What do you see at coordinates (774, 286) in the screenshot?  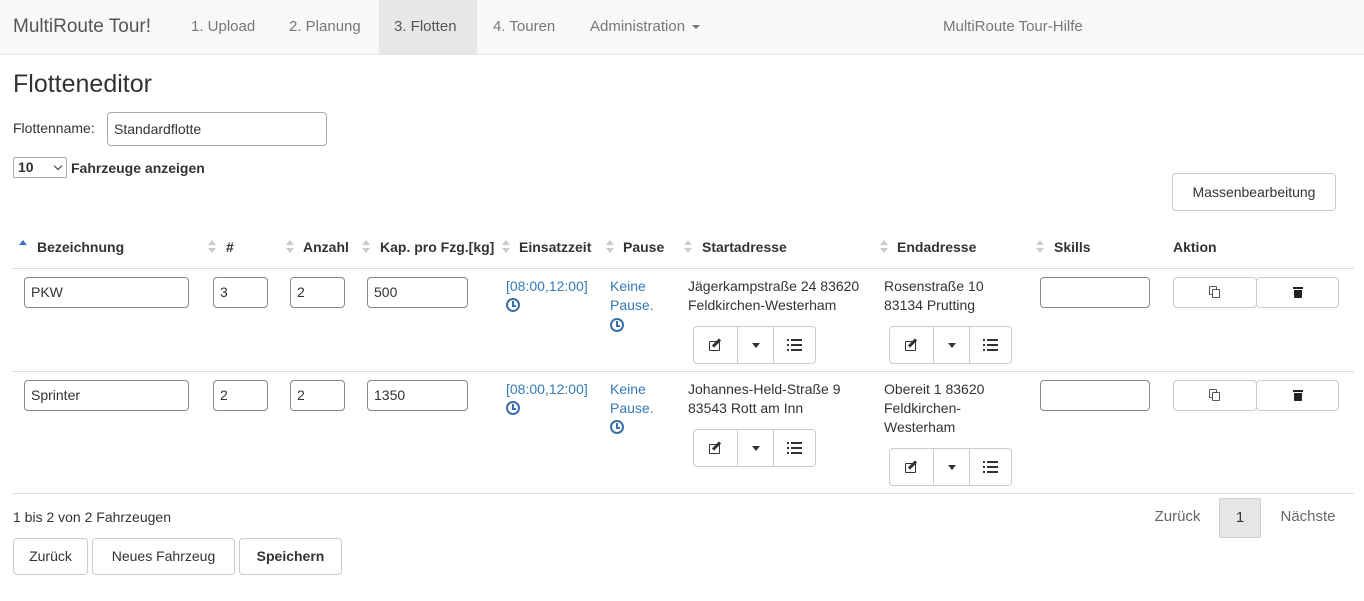 I see `startadresse-line1: Jägerkampstraße 24 83620` at bounding box center [774, 286].